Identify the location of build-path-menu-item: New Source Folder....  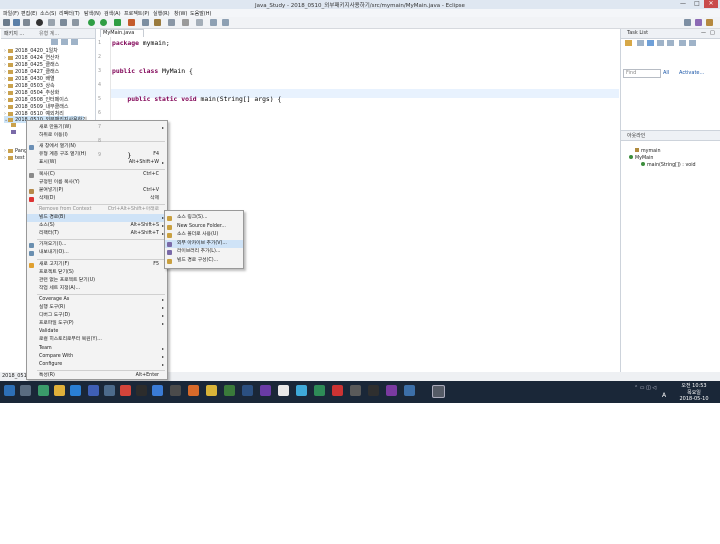
(204, 227).